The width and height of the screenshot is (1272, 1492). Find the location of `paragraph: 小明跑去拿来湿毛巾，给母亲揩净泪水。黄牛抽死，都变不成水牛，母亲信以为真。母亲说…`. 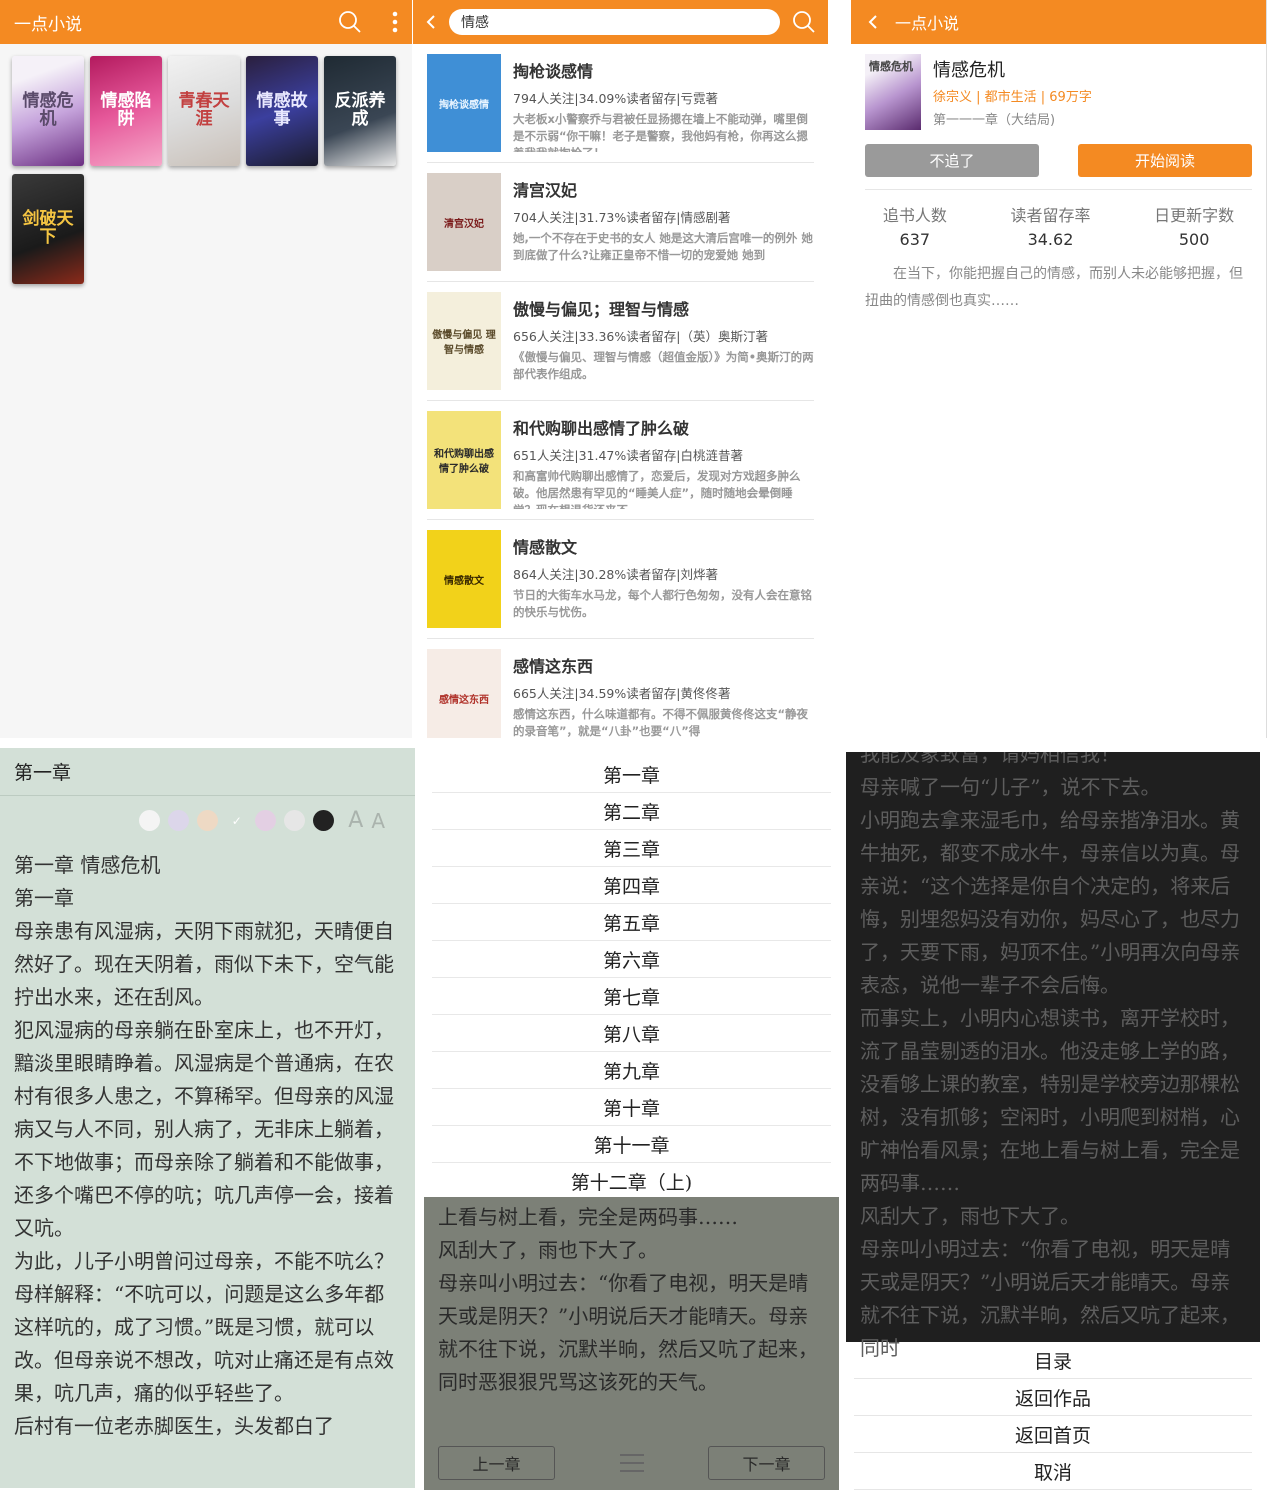

paragraph: 小明跑去拿来湿毛巾，给母亲揩净泪水。黄牛抽死，都变不成水牛，母亲信以为真。母亲说… is located at coordinates (1050, 902).